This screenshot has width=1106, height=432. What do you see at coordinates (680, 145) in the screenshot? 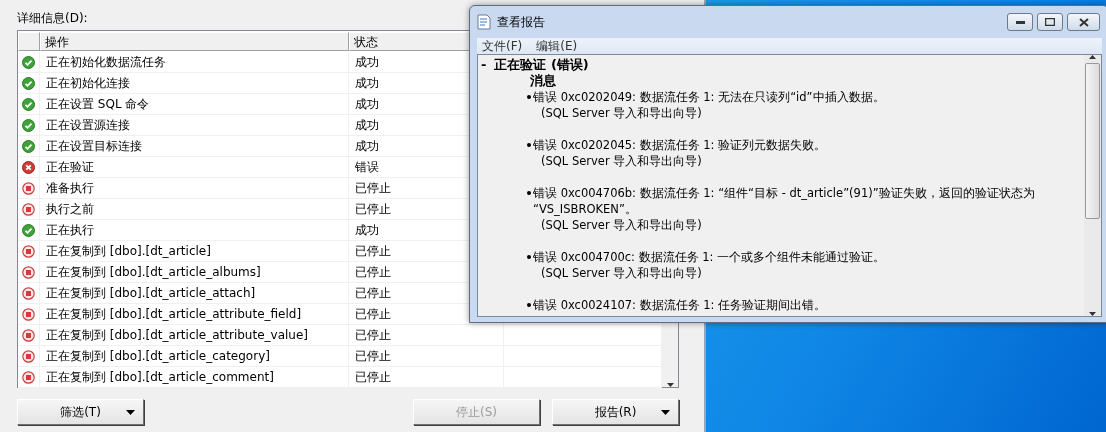
I see `error-message: 错误 0xc0202045: 数据流任务 1: 验证列元数据失败。` at bounding box center [680, 145].